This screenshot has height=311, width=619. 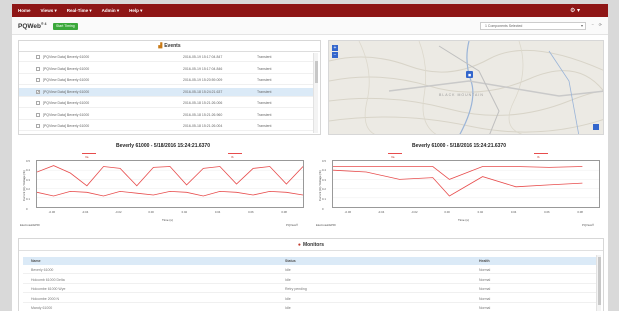 I want to click on map-zoom-out-button: −, so click(x=335, y=55).